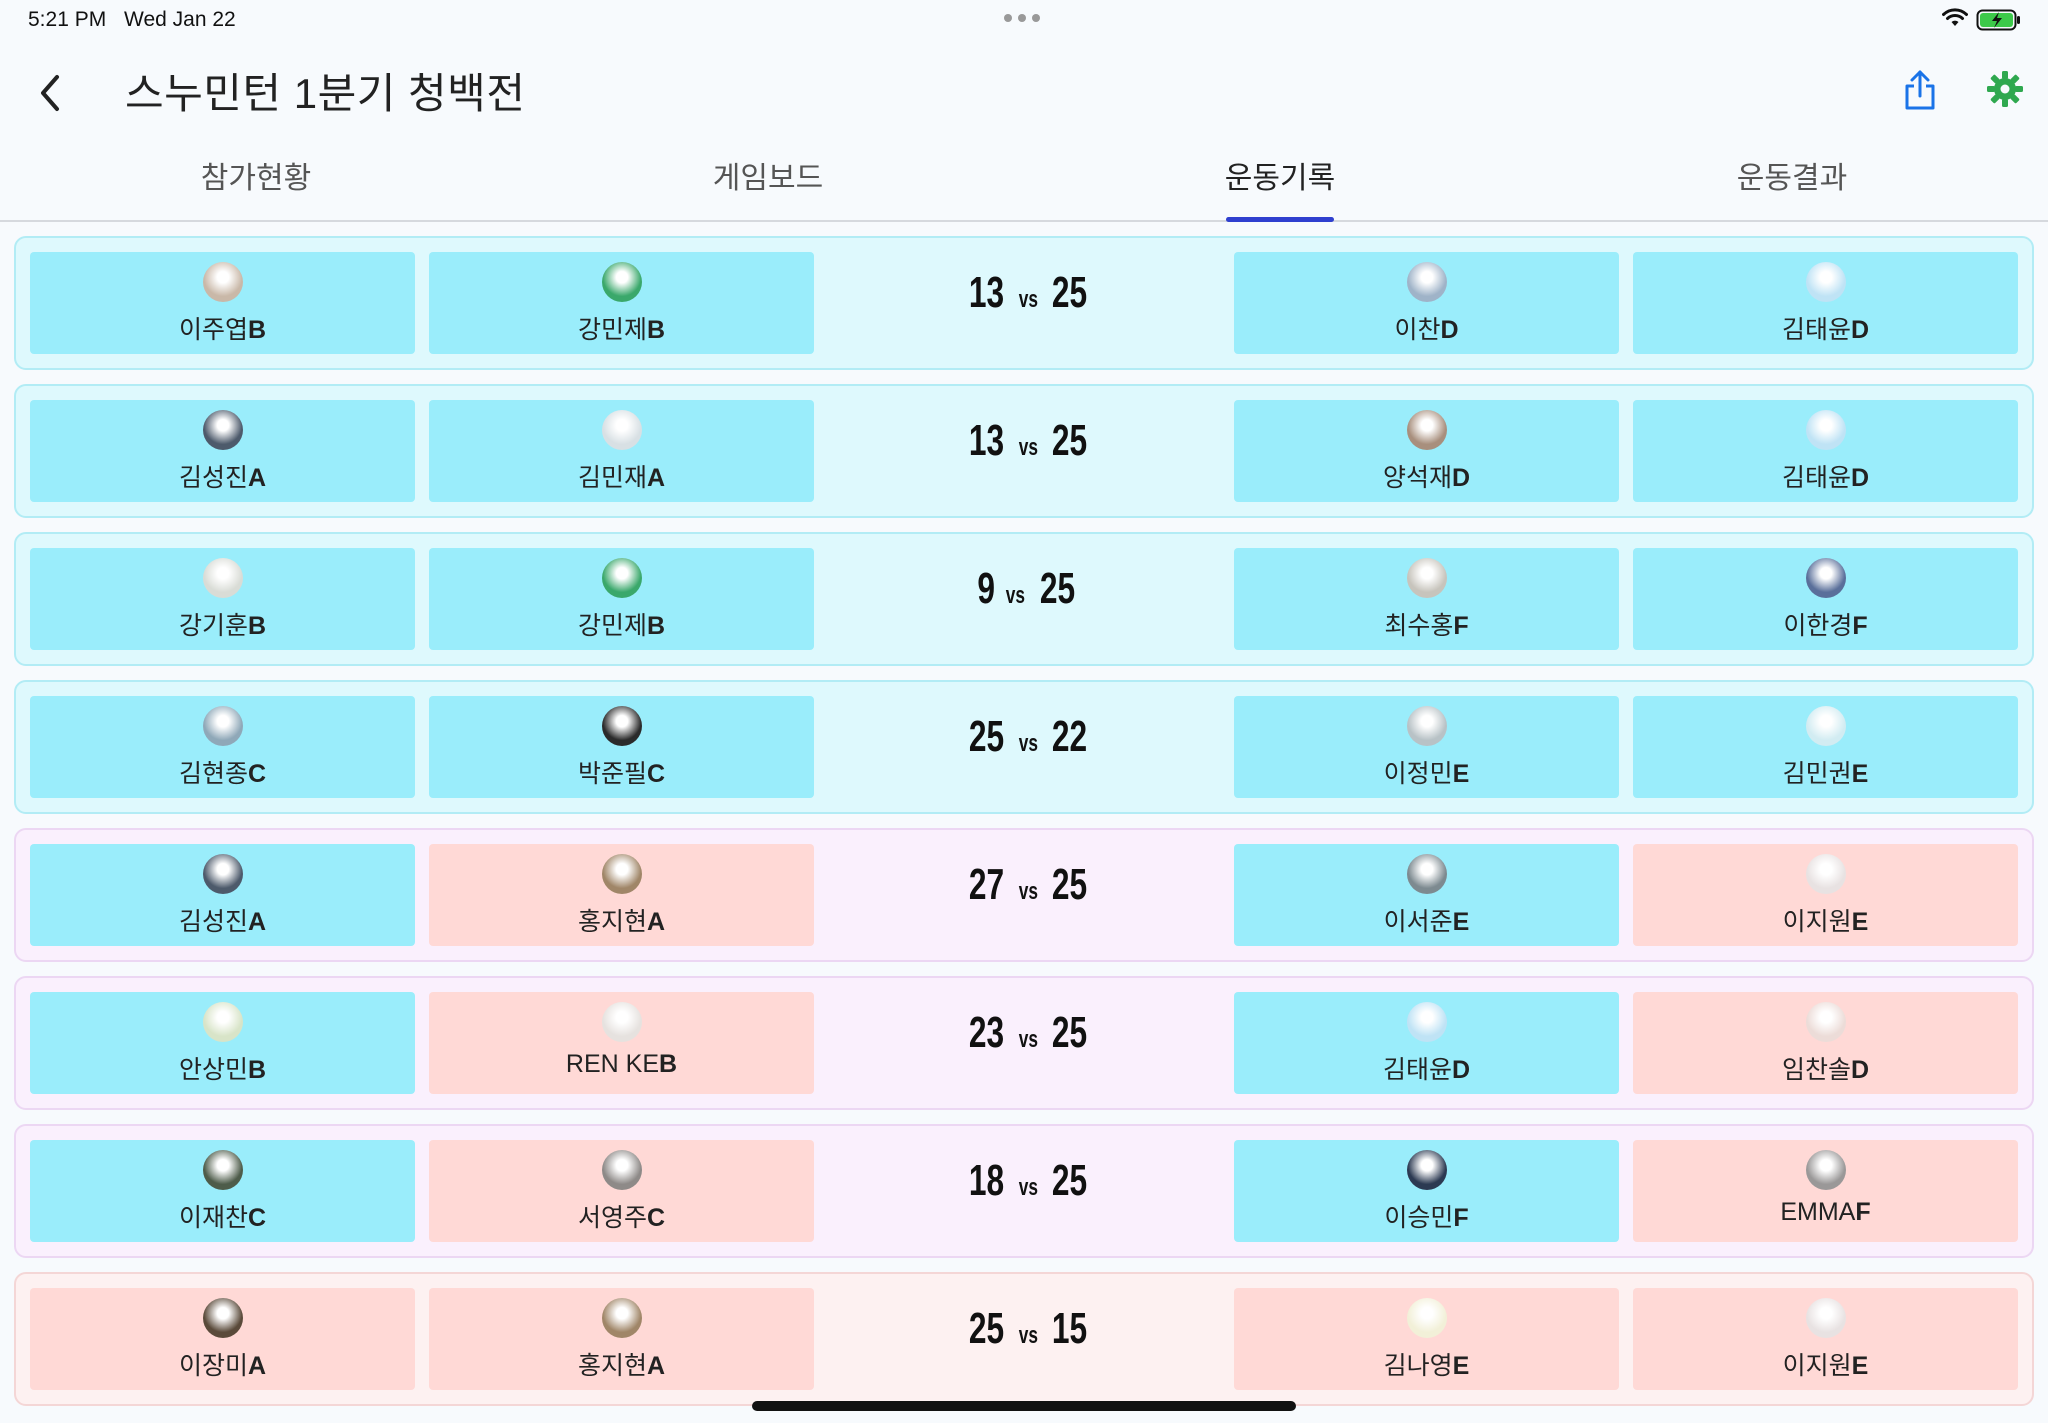  I want to click on player-card: EMMAF, so click(1825, 1191).